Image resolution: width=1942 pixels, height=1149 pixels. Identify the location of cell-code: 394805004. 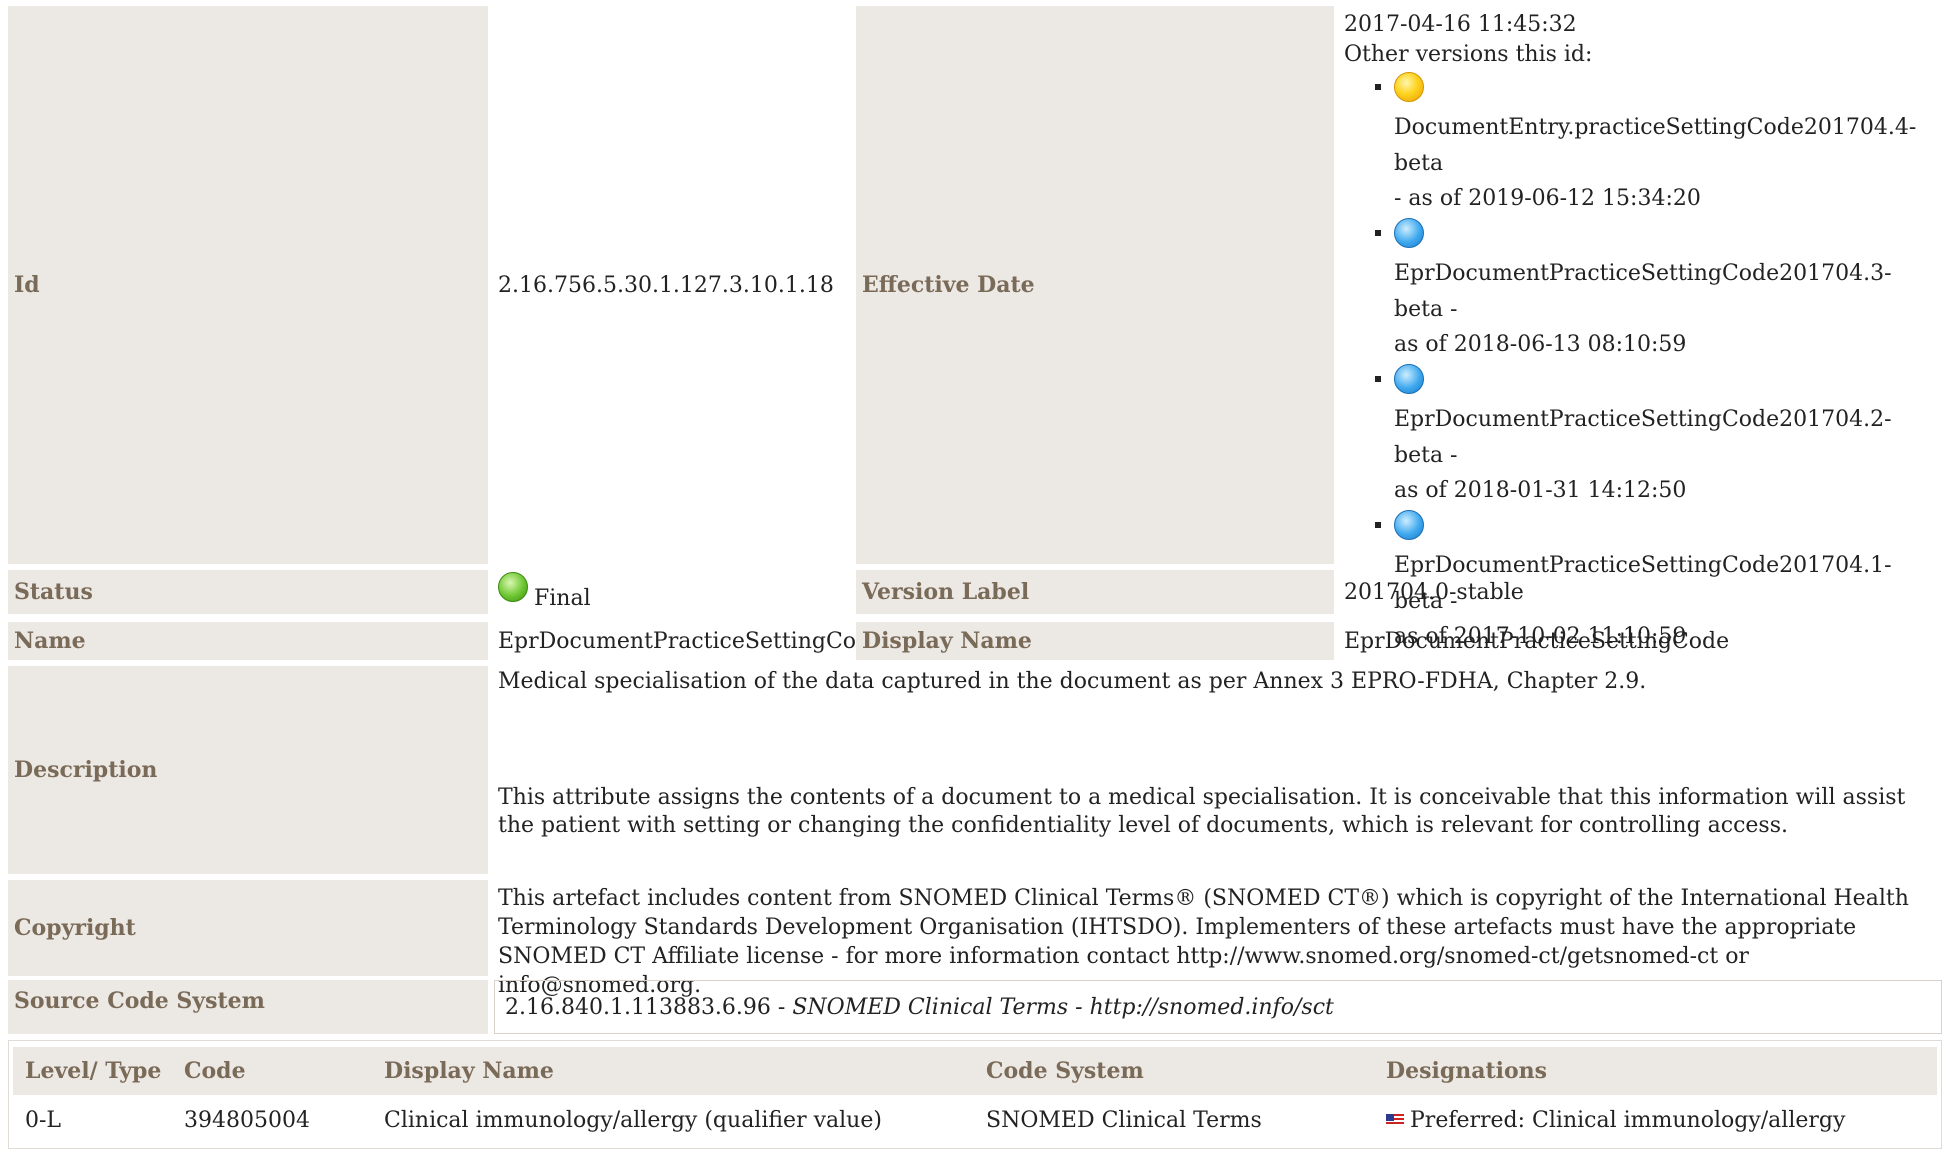
(247, 1120).